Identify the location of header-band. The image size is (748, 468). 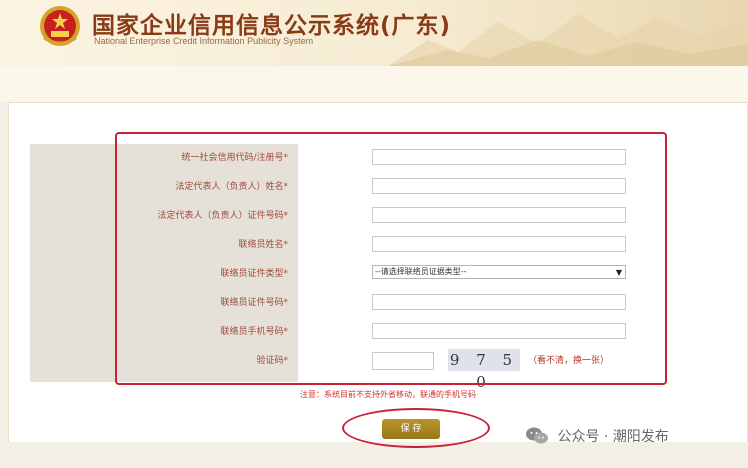
(374, 84).